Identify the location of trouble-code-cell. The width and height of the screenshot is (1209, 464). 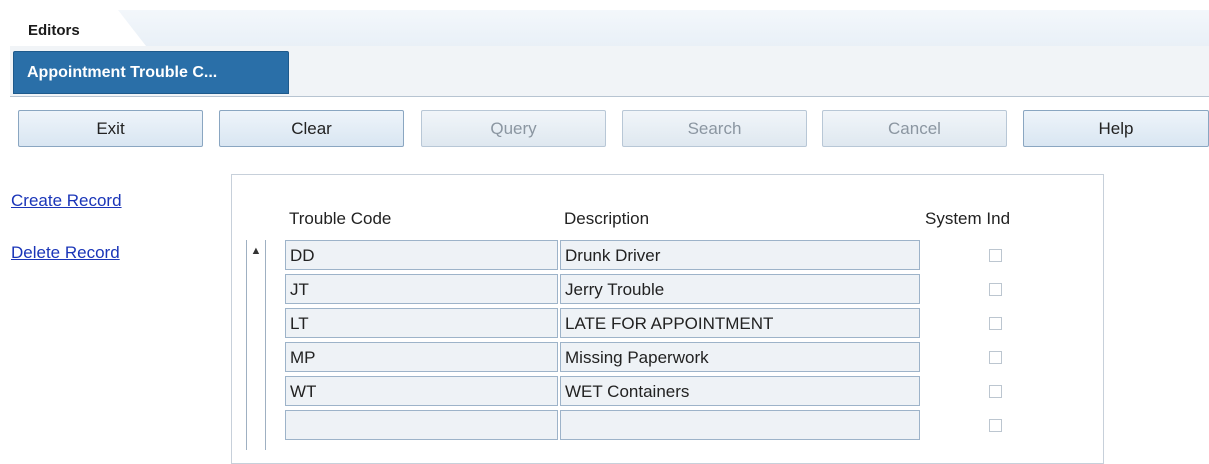
(421, 425).